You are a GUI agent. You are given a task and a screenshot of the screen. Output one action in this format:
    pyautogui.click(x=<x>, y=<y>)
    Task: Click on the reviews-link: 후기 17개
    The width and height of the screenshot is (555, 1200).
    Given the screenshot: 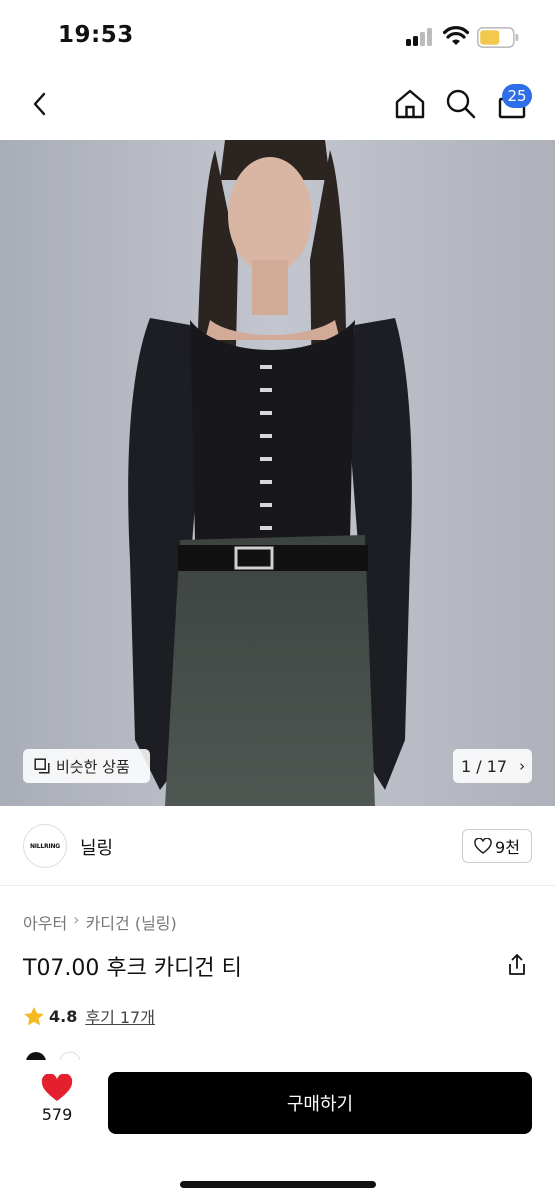 What is the action you would take?
    pyautogui.click(x=120, y=1016)
    